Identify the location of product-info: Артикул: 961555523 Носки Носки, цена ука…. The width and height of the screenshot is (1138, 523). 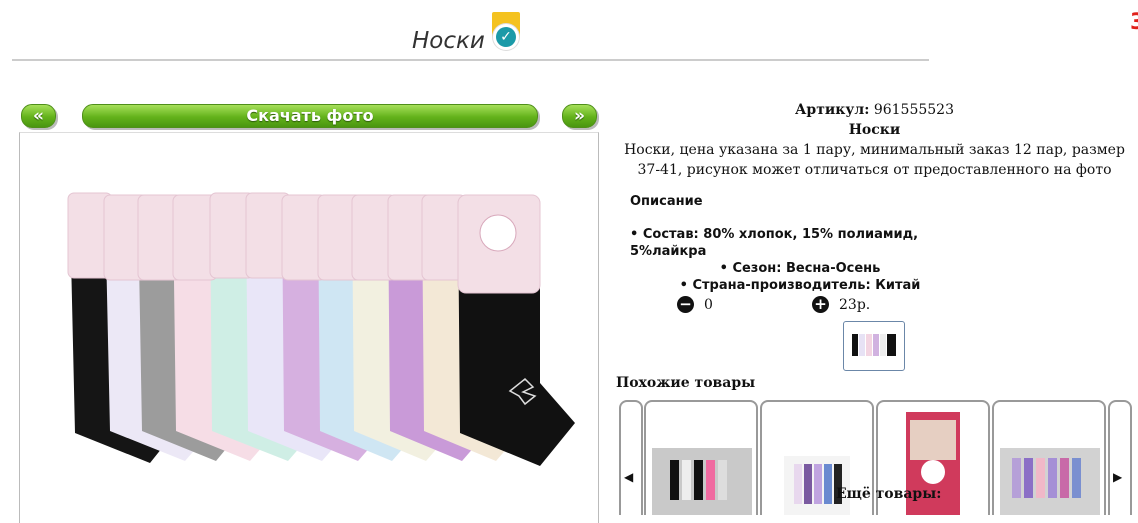
(874, 140).